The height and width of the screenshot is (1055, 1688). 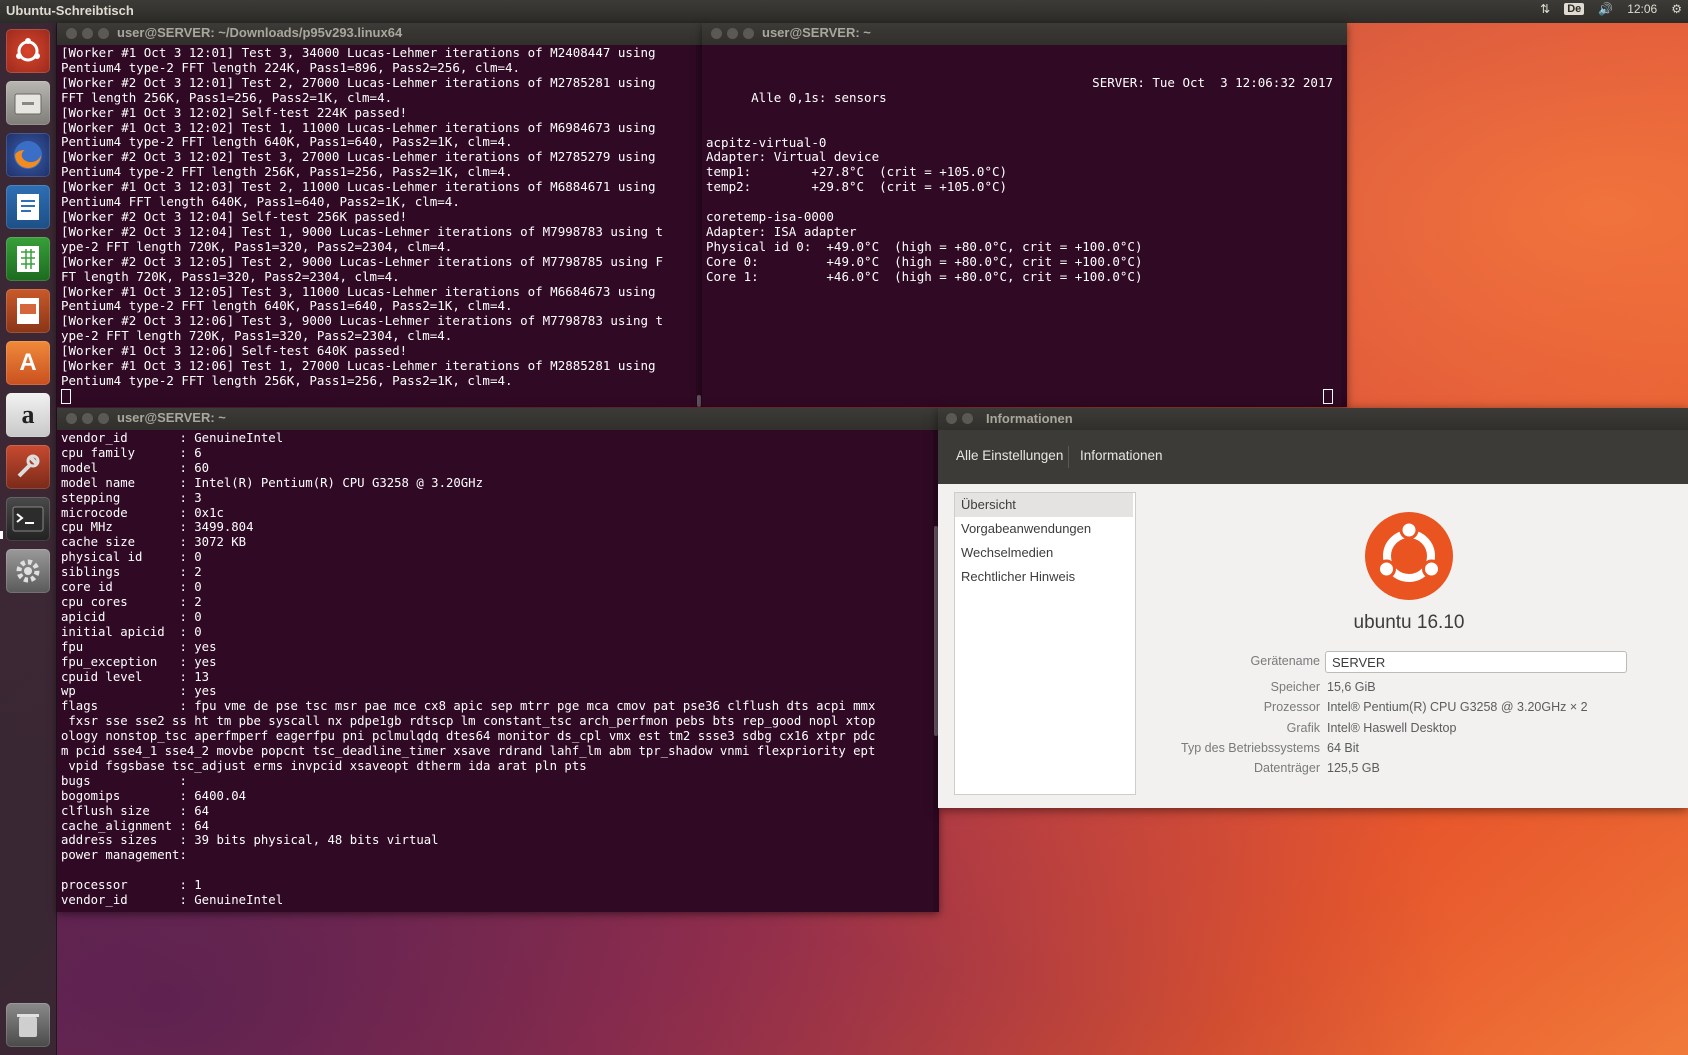 What do you see at coordinates (124, 780) in the screenshot?
I see `terminal-line: bugs :` at bounding box center [124, 780].